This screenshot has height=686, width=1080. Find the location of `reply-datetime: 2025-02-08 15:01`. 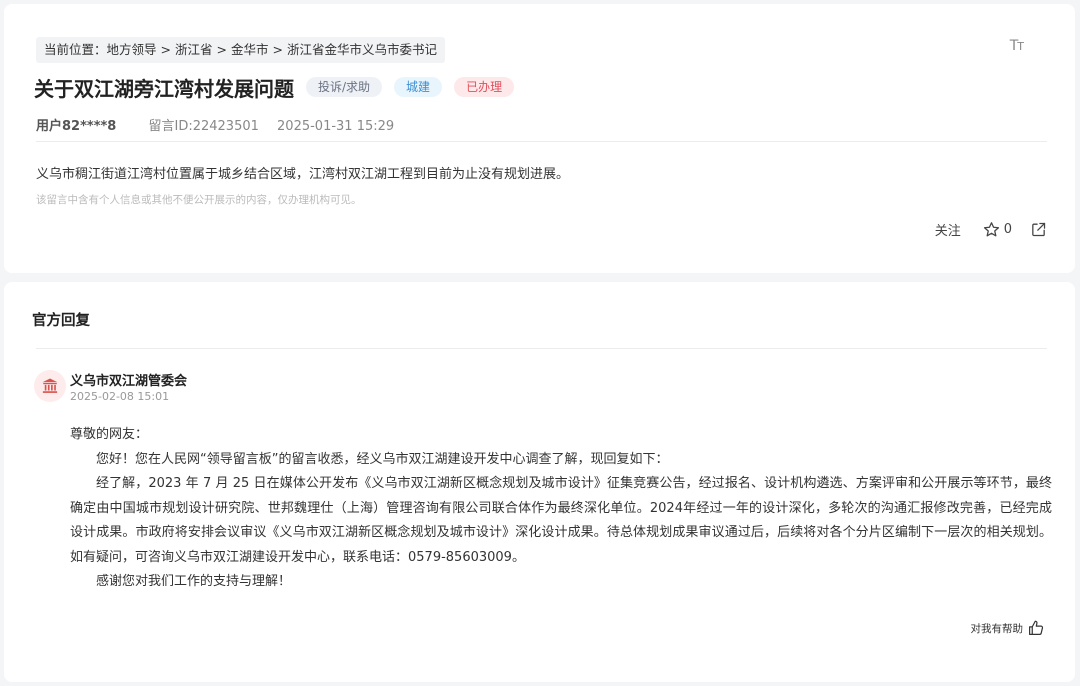

reply-datetime: 2025-02-08 15:01 is located at coordinates (120, 396).